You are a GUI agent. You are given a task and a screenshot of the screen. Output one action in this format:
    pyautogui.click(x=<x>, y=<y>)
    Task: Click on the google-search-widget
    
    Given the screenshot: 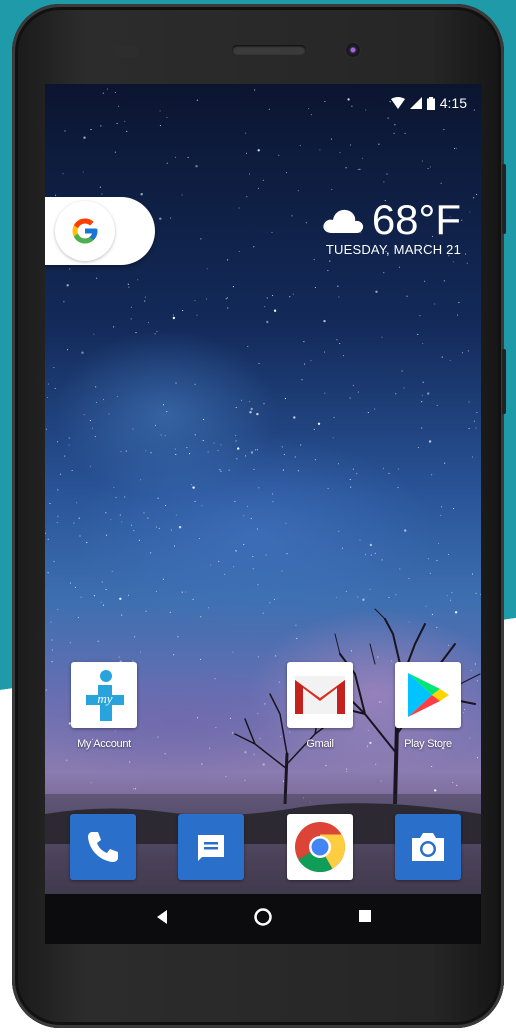 What is the action you would take?
    pyautogui.click(x=100, y=231)
    